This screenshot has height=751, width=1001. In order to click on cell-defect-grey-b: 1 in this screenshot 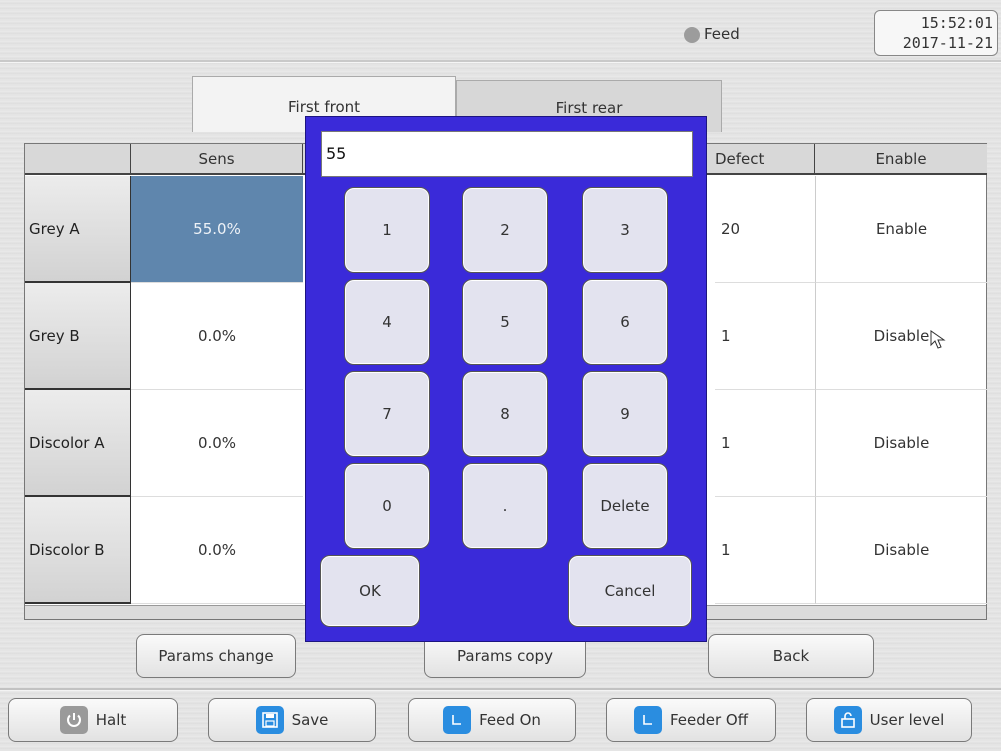, I will do `click(765, 336)`.